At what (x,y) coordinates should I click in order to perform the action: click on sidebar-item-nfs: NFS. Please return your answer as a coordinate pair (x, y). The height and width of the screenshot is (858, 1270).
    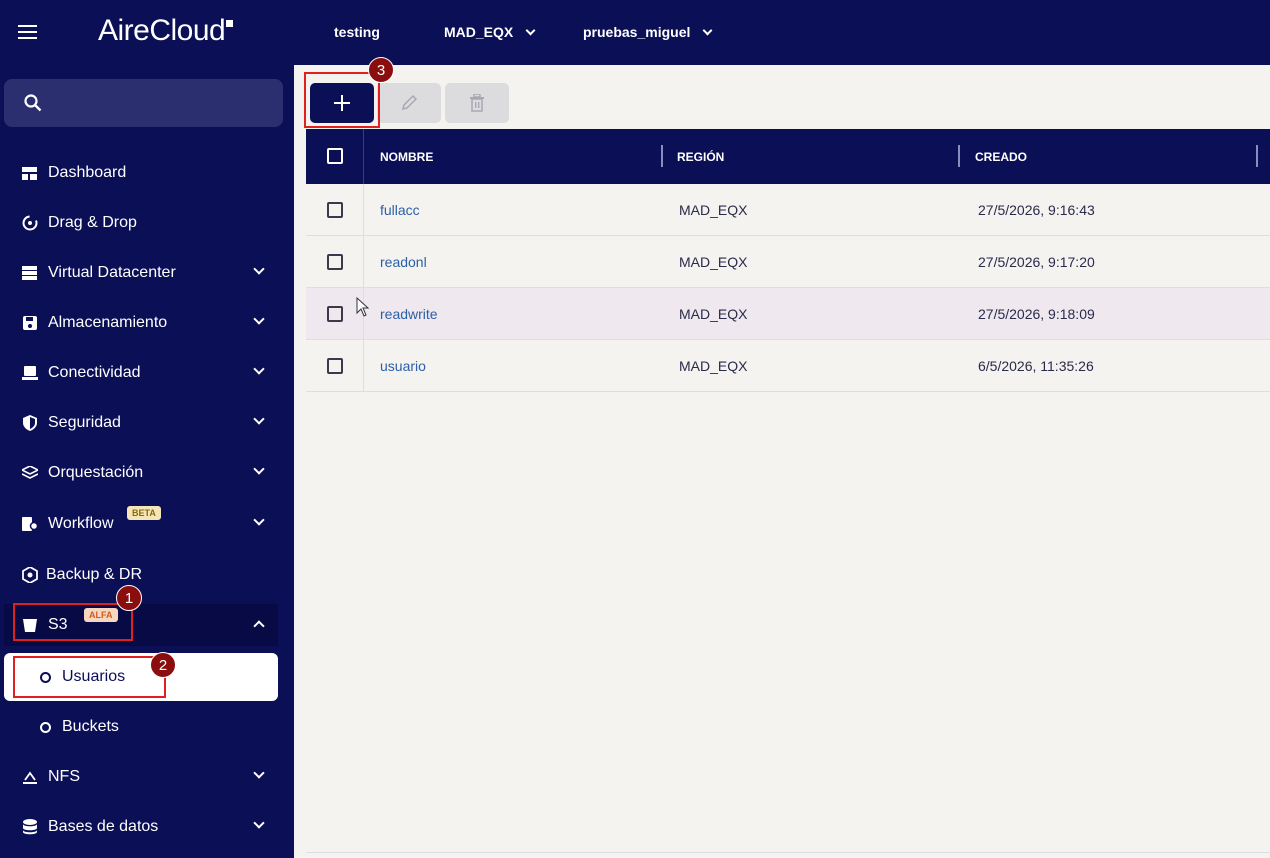
    Looking at the image, I should click on (140, 777).